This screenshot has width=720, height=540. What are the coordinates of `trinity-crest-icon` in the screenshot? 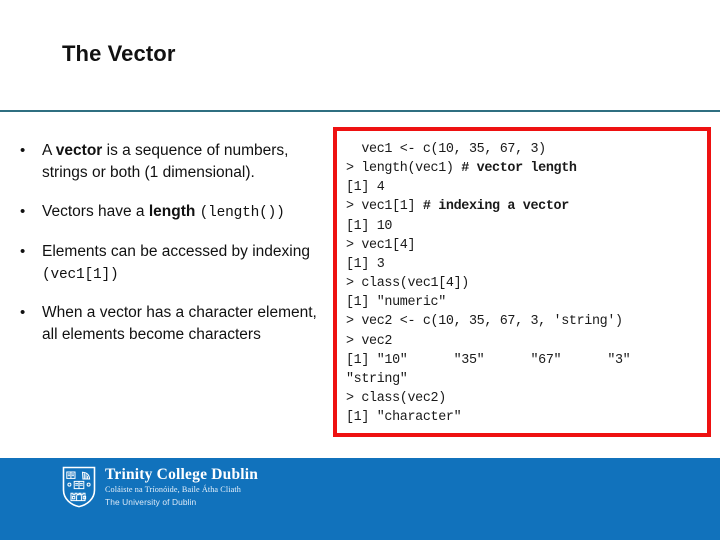 It's located at (79, 487).